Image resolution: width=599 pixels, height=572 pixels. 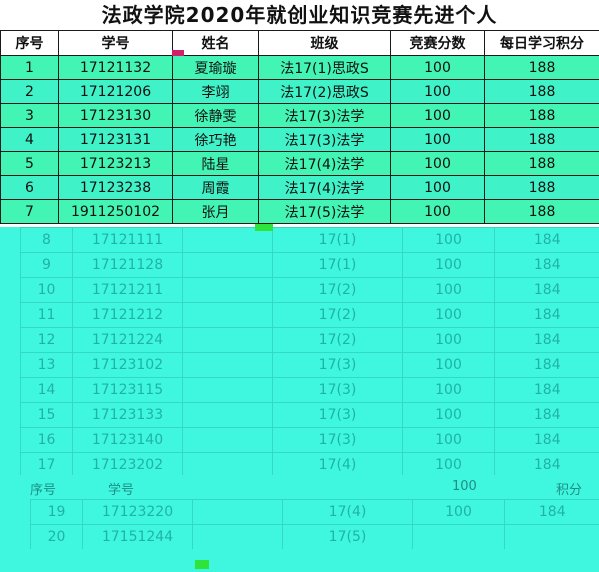 What do you see at coordinates (215, 91) in the screenshot?
I see `cell-name: 李翊` at bounding box center [215, 91].